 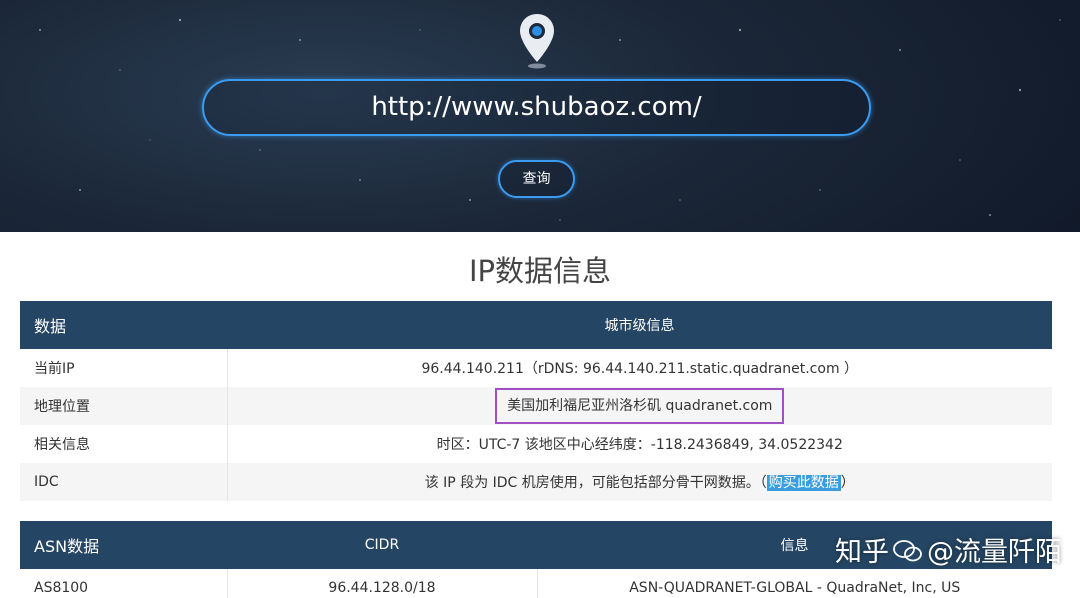 What do you see at coordinates (994, 552) in the screenshot?
I see `watermark-author: @流量阡陌` at bounding box center [994, 552].